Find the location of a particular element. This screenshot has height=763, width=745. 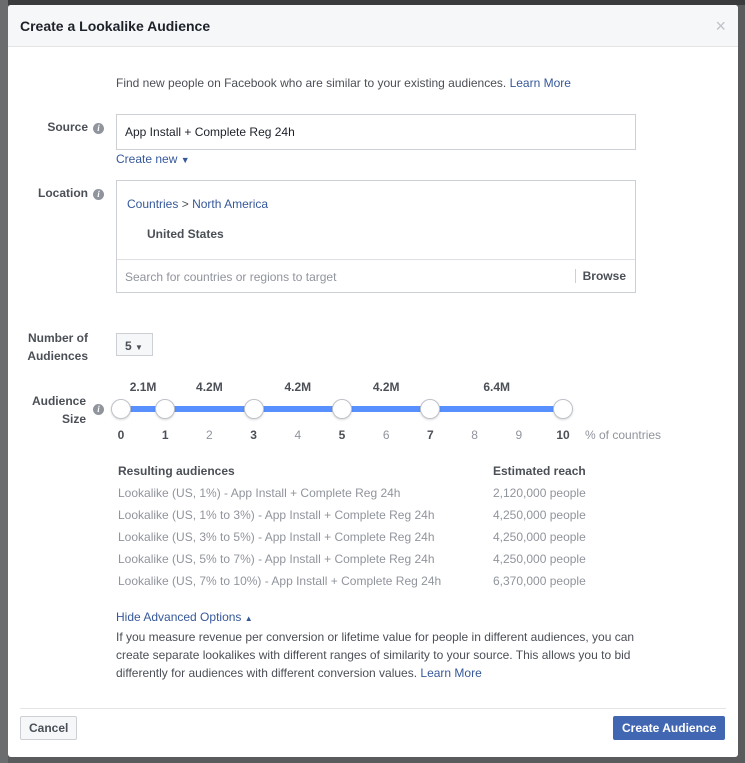

create-new-dropdown: Create new ▼ is located at coordinates (153, 159).